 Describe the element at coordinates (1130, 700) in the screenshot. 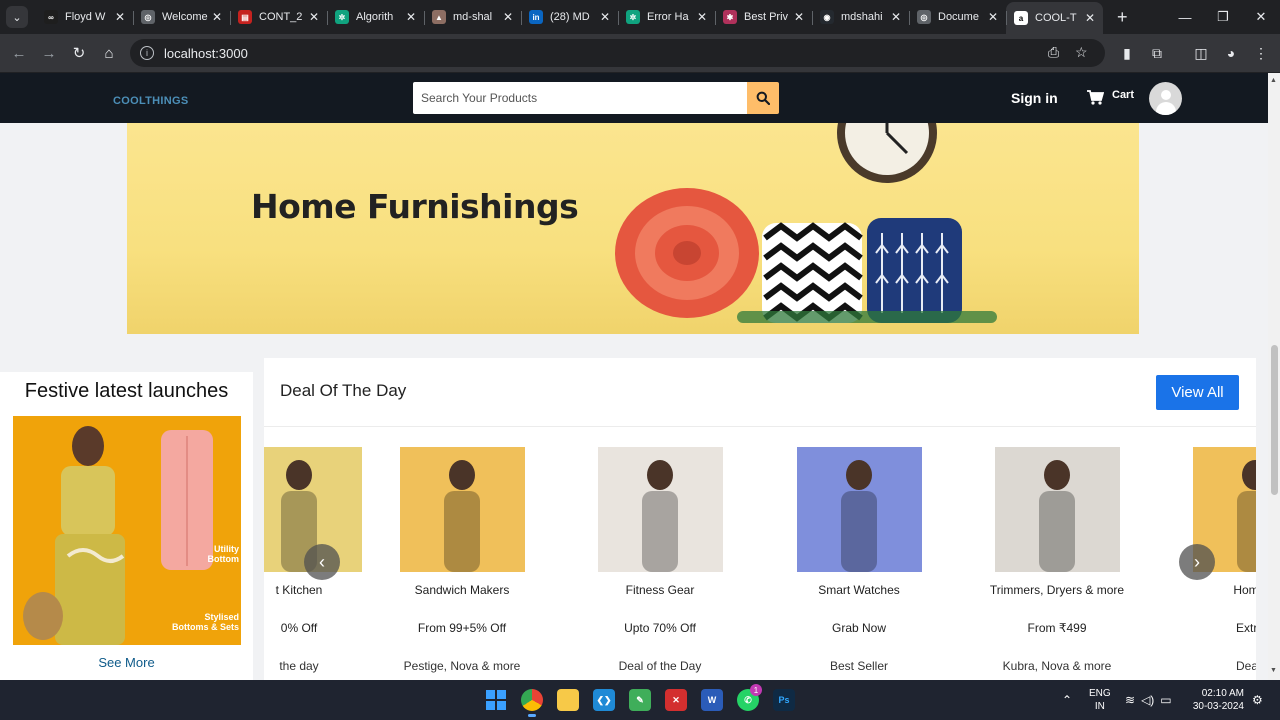

I see `wifi-icon: ≋` at that location.